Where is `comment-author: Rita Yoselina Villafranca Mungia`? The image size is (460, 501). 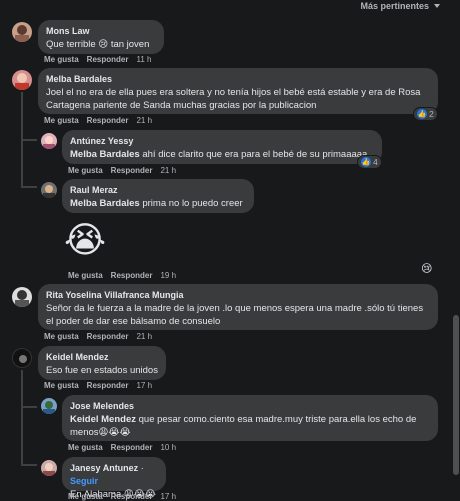
comment-author: Rita Yoselina Villafranca Mungia is located at coordinates (238, 295).